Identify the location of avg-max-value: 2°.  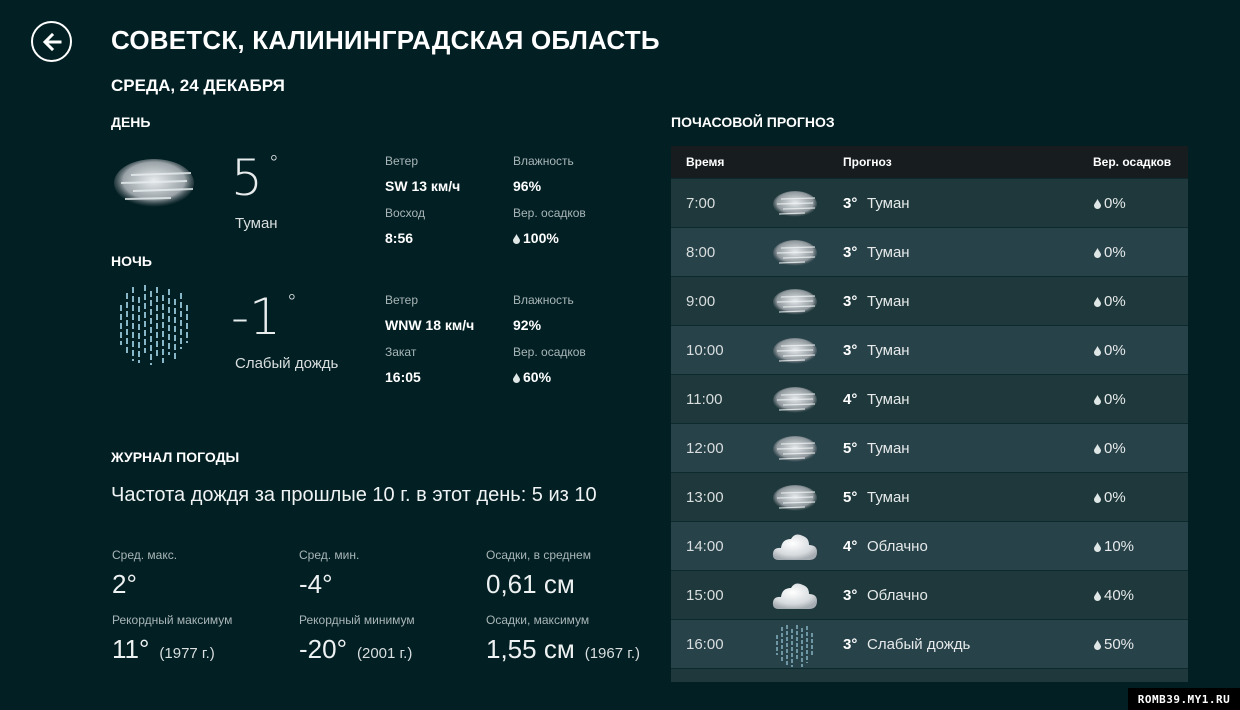
(124, 584).